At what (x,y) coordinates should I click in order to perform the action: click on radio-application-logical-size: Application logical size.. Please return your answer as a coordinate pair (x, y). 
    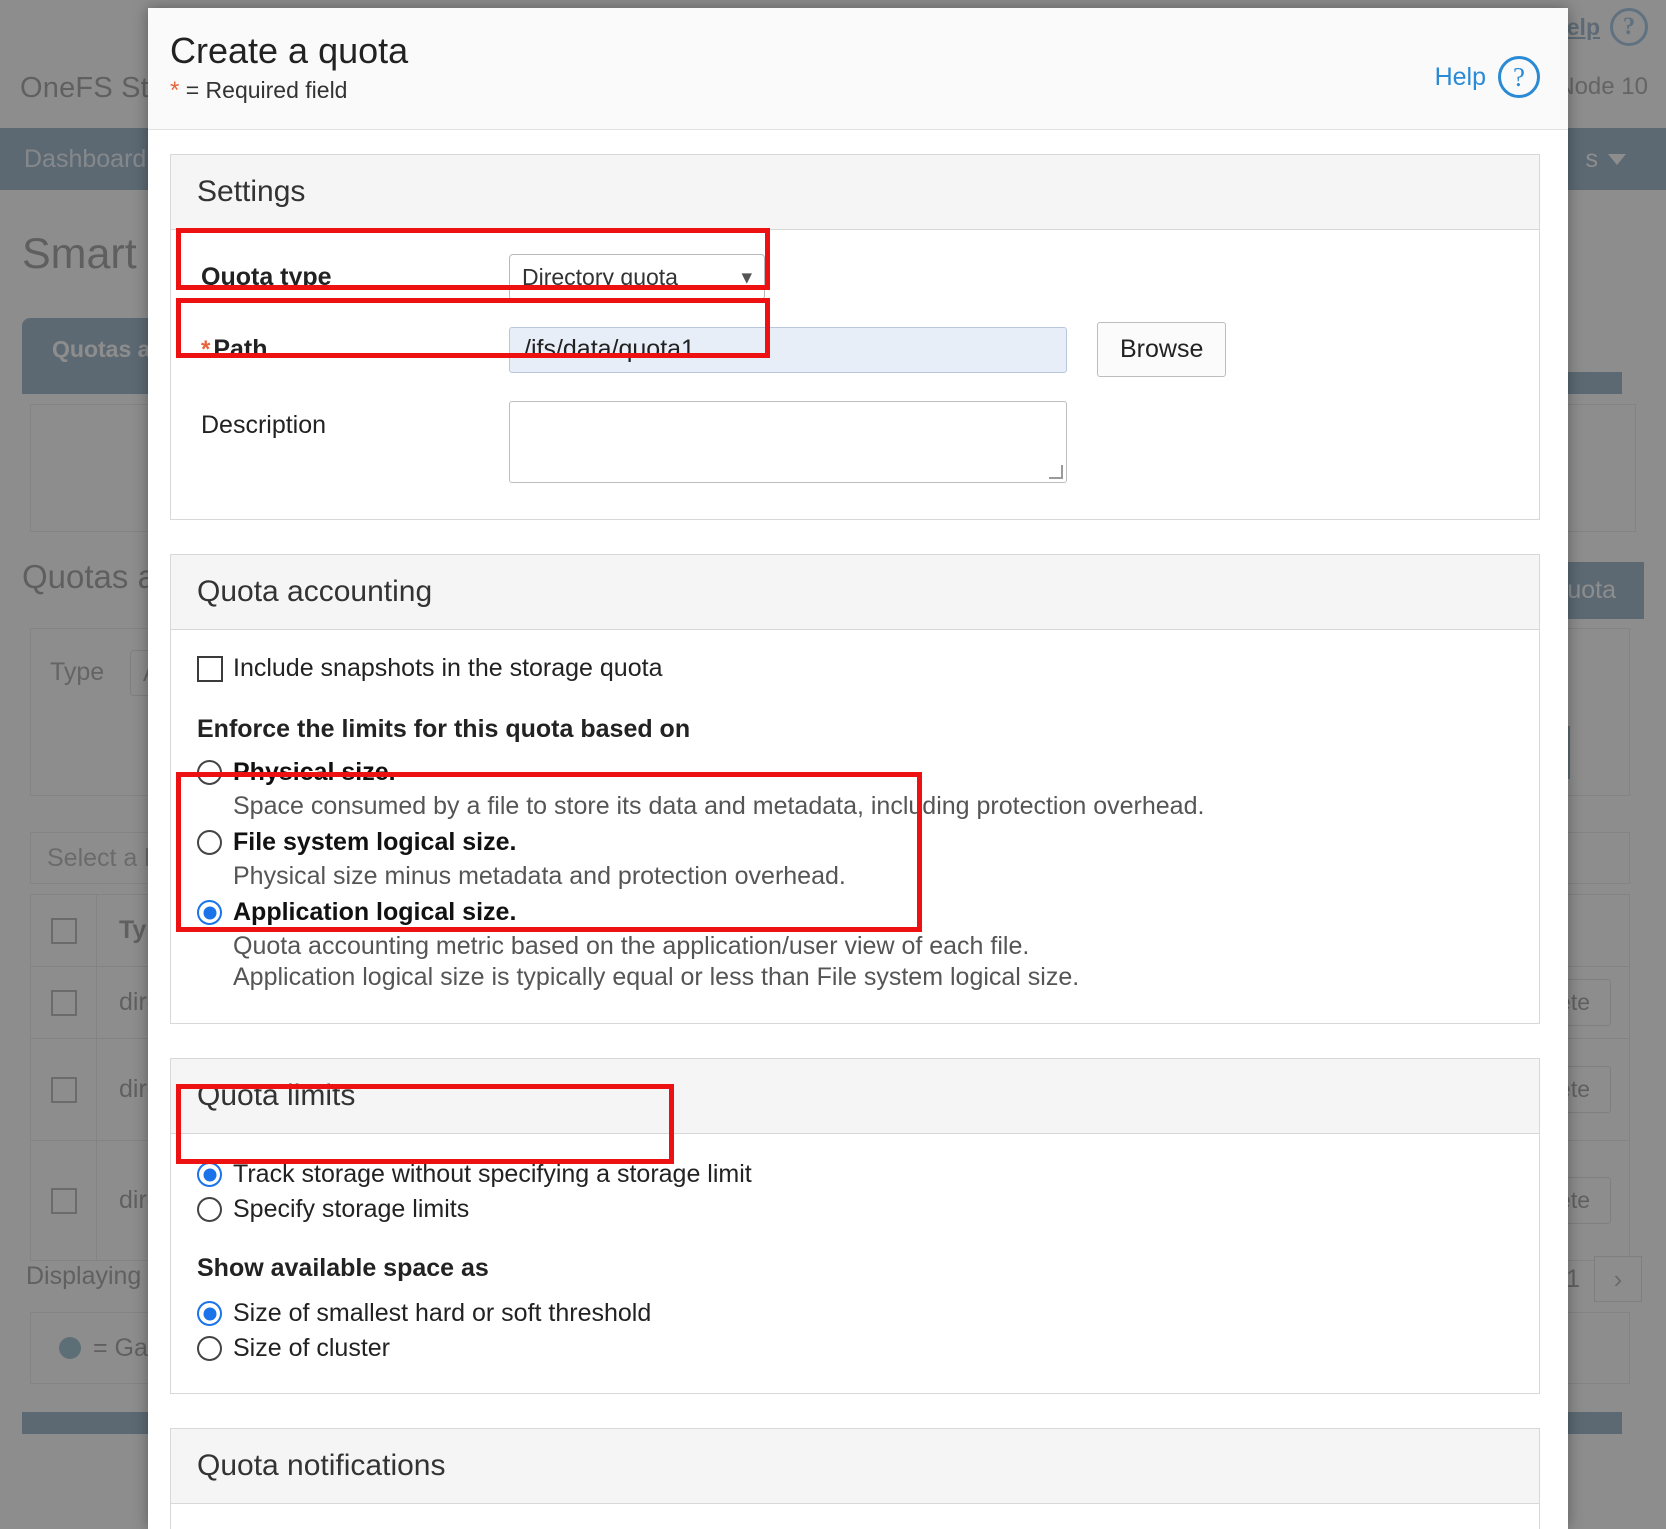
    Looking at the image, I should click on (855, 912).